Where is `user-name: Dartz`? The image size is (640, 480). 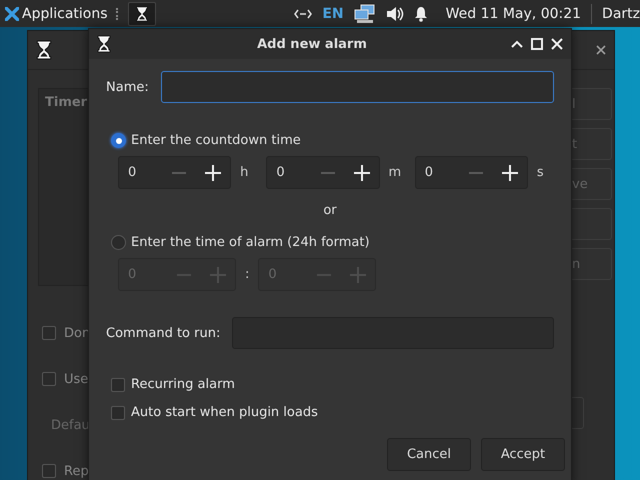 user-name: Dartz is located at coordinates (621, 14).